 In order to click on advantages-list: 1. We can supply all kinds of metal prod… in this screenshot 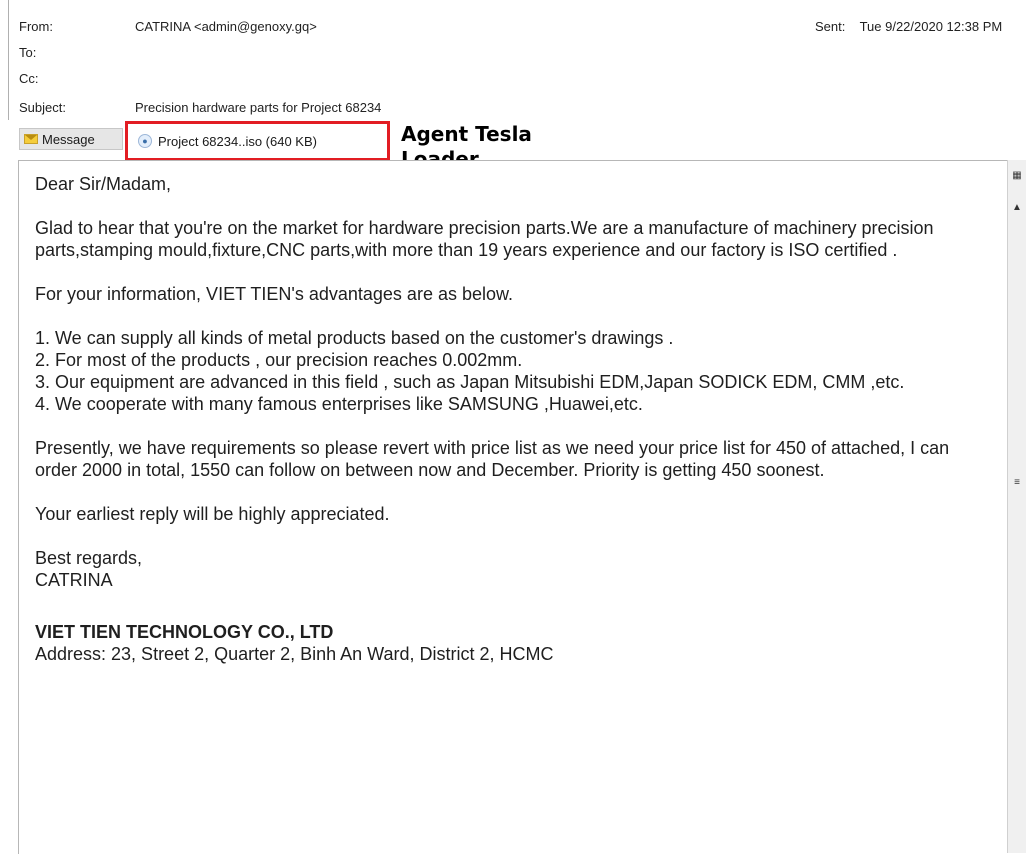, I will do `click(515, 371)`.